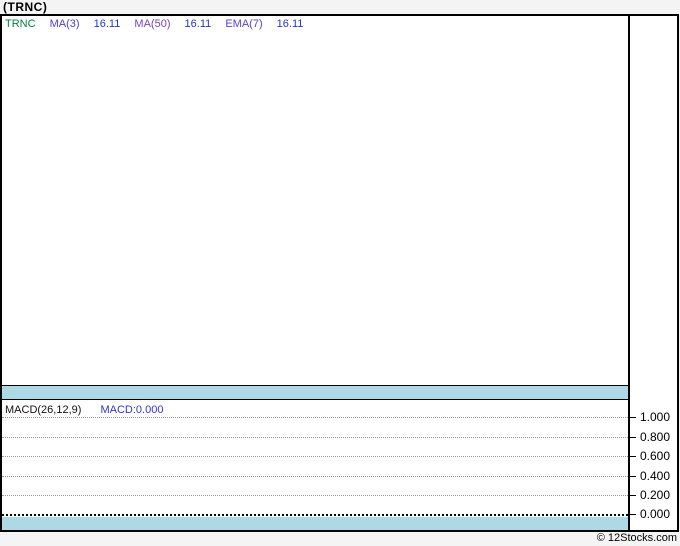 The image size is (680, 546). I want to click on legend-ma50-value: 16.11, so click(198, 24).